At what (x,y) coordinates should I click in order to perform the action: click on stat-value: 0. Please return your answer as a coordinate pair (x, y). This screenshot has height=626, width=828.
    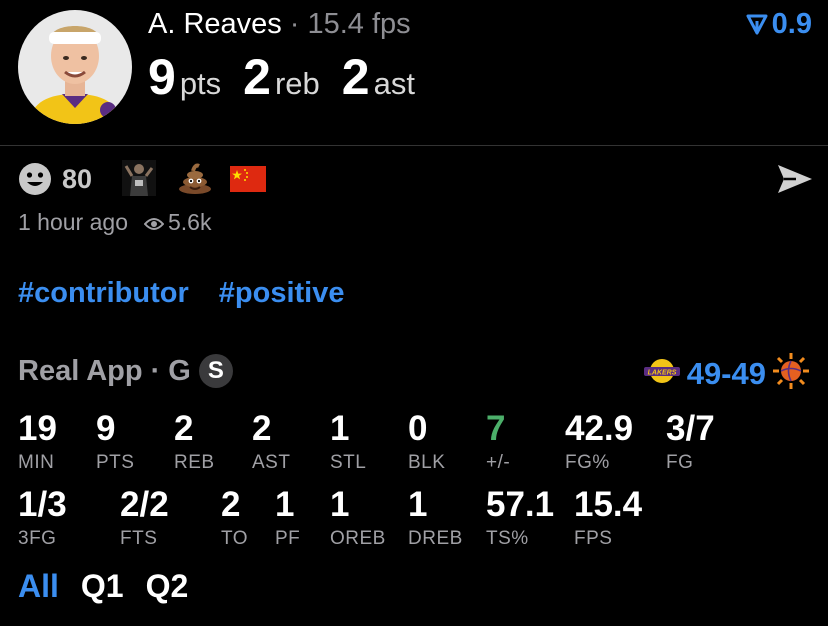
    Looking at the image, I should click on (418, 428).